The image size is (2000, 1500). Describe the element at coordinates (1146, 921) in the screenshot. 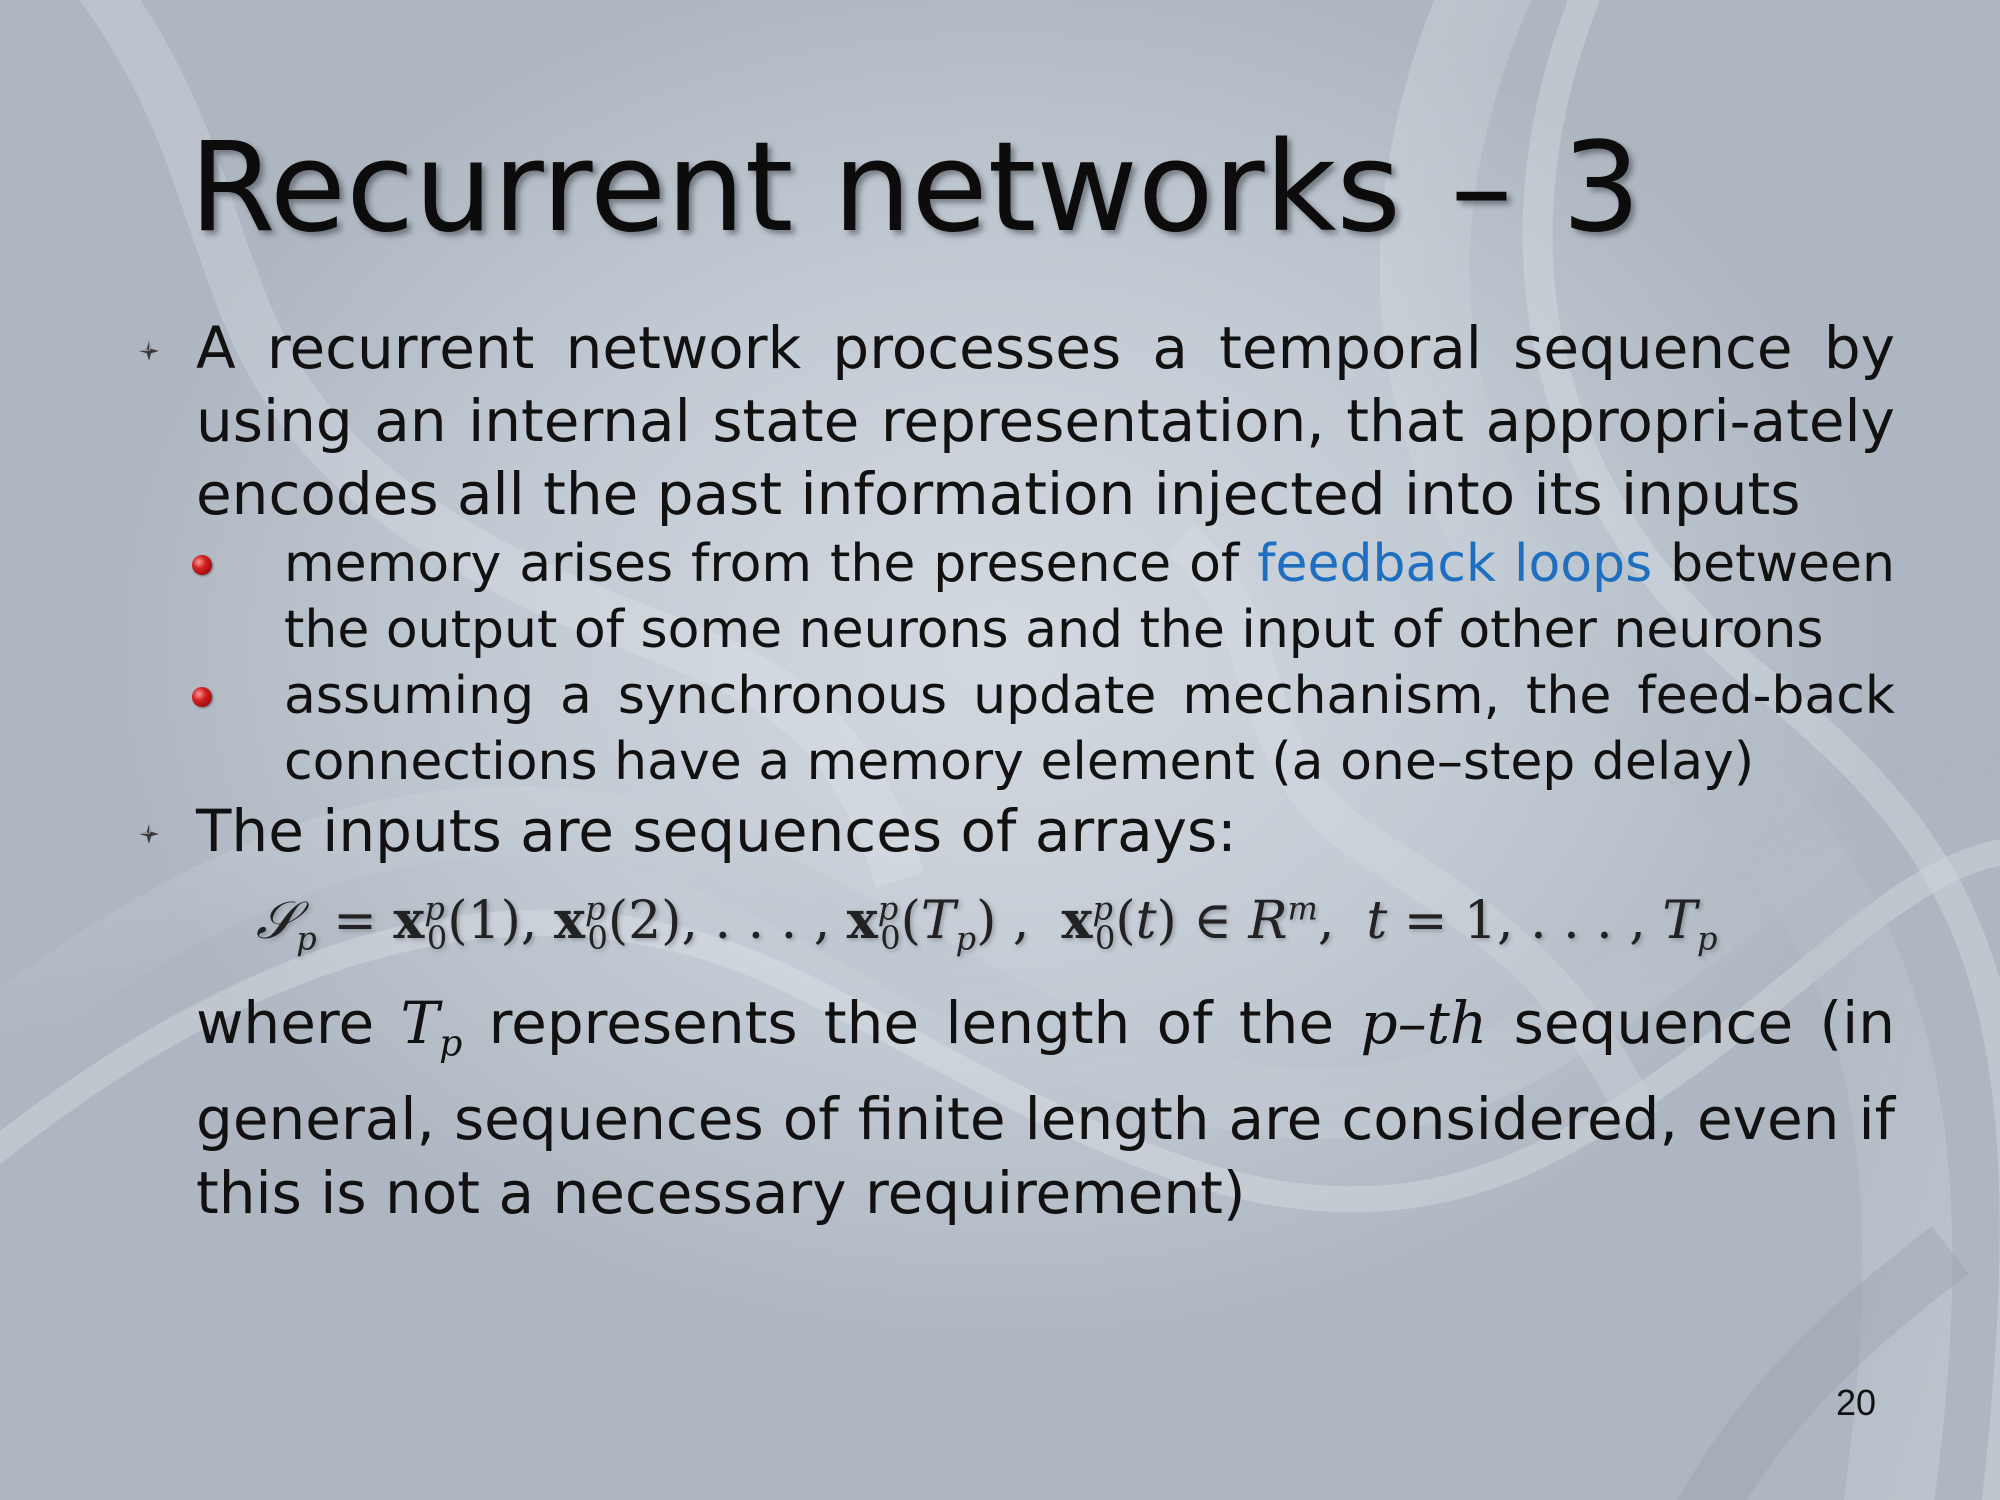

I see `formula-t: t` at that location.